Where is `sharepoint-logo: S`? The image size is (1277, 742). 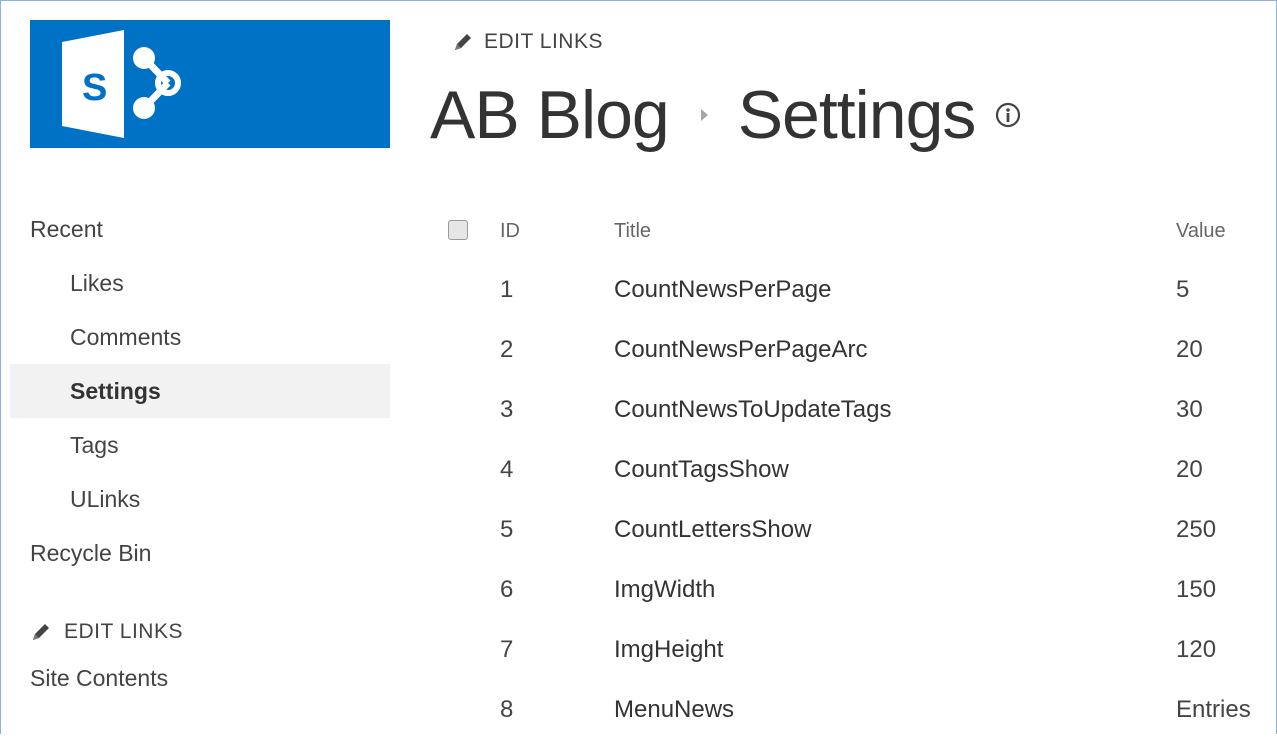 sharepoint-logo: S is located at coordinates (210, 84).